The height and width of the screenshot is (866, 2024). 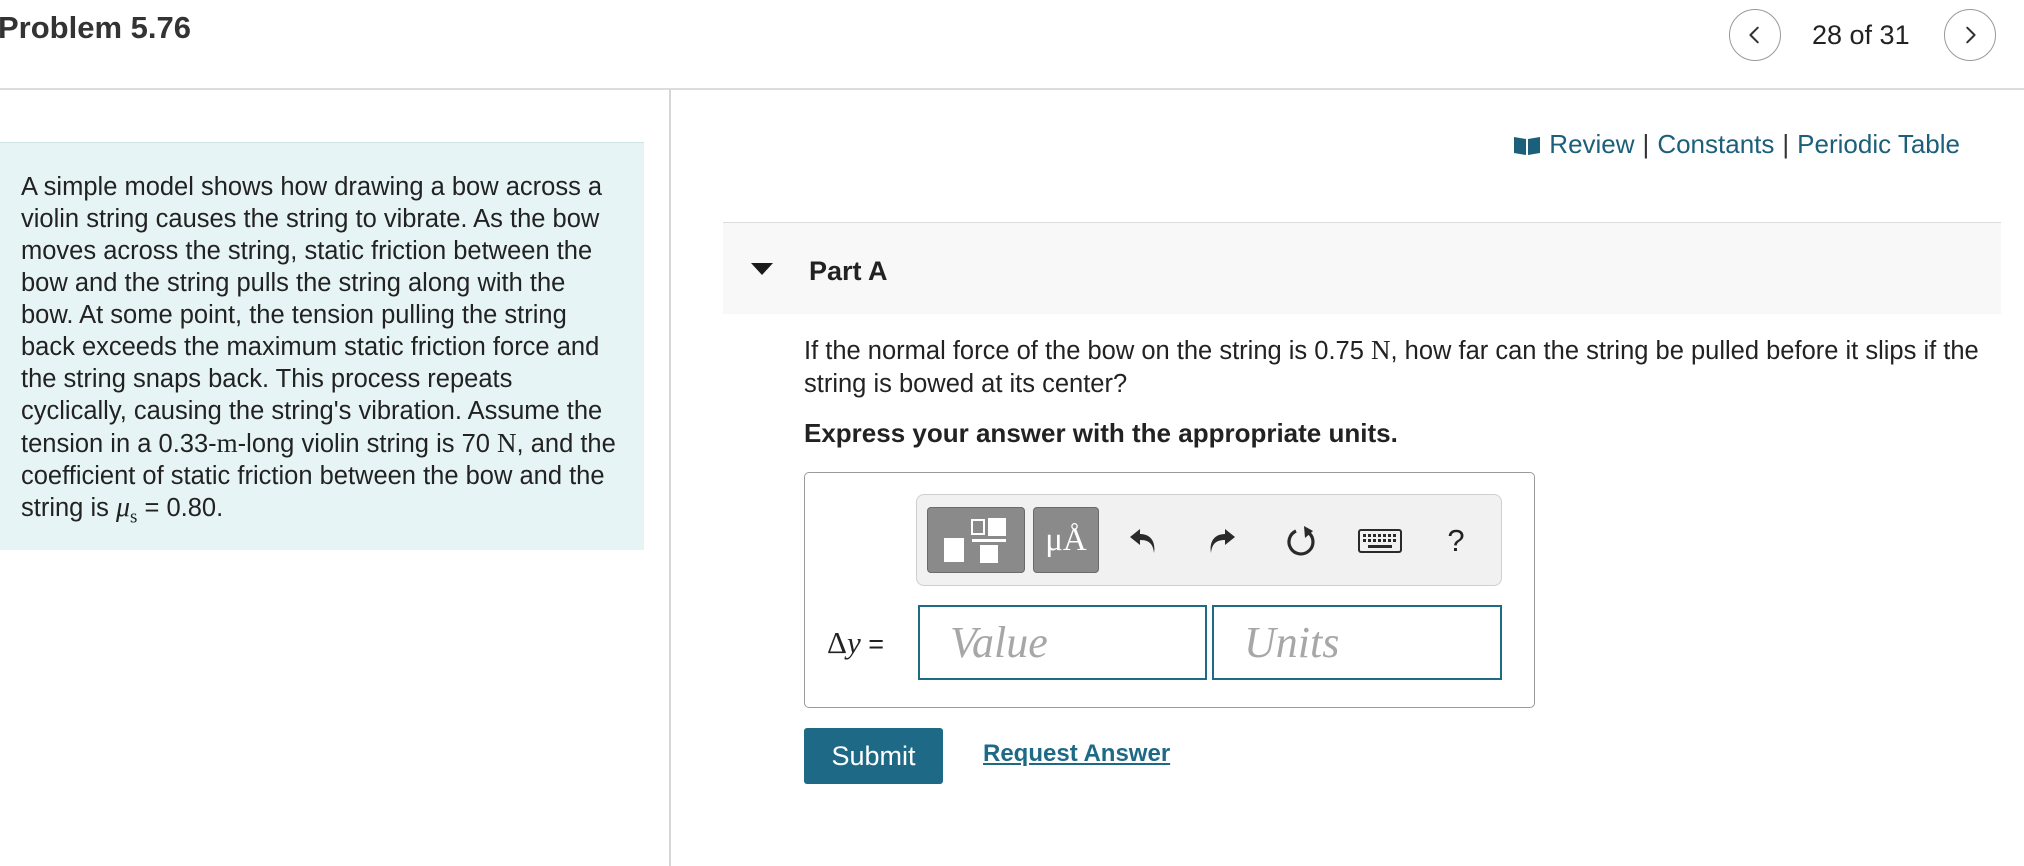 What do you see at coordinates (95, 27) in the screenshot?
I see `page-title: Problem 5.76` at bounding box center [95, 27].